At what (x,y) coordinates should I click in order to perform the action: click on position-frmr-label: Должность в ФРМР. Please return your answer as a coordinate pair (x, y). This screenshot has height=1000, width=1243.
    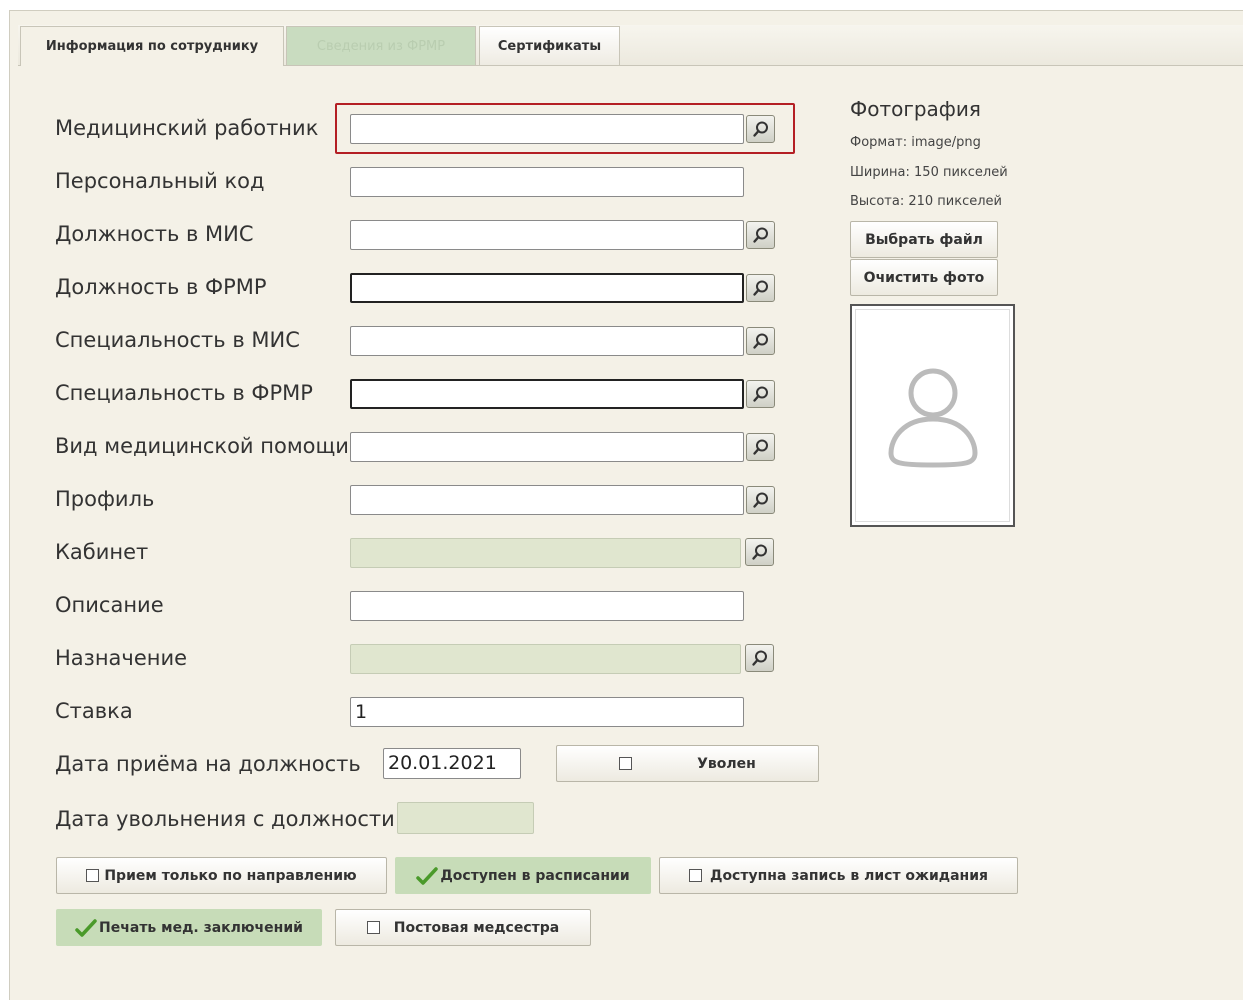
    Looking at the image, I should click on (161, 287).